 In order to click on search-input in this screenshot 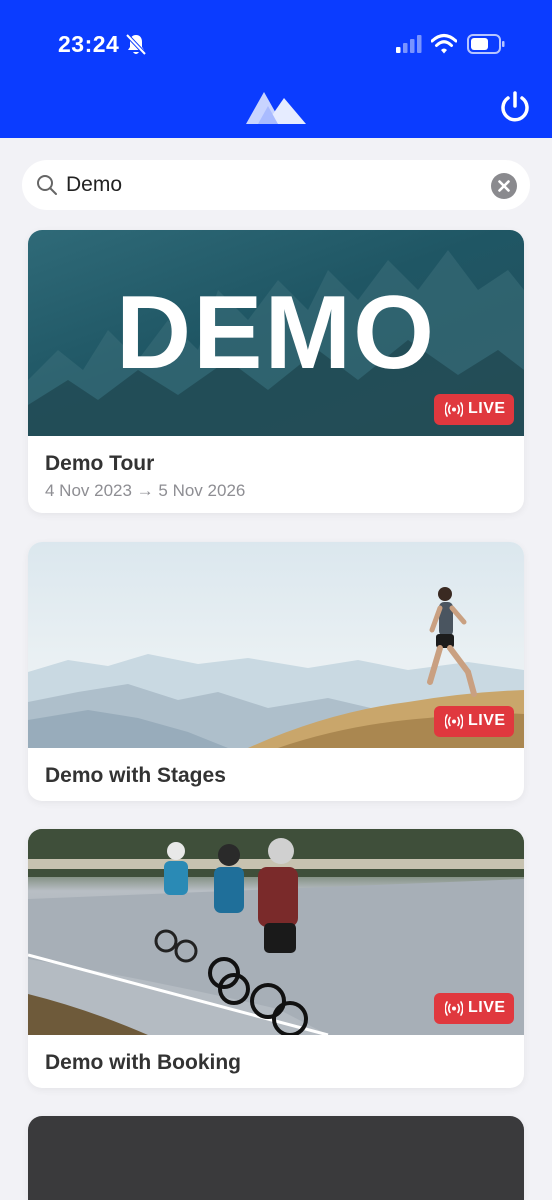, I will do `click(271, 185)`.